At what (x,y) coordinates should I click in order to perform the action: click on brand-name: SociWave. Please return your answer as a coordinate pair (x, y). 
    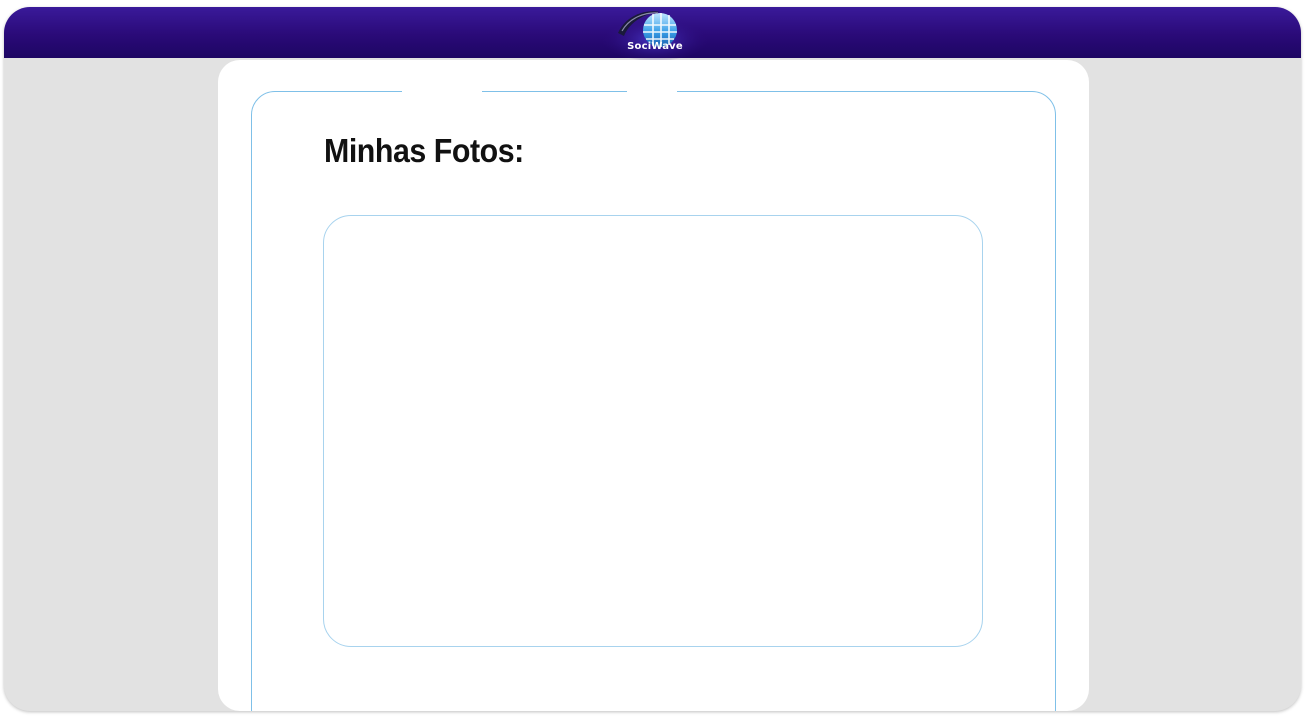
    Looking at the image, I should click on (655, 46).